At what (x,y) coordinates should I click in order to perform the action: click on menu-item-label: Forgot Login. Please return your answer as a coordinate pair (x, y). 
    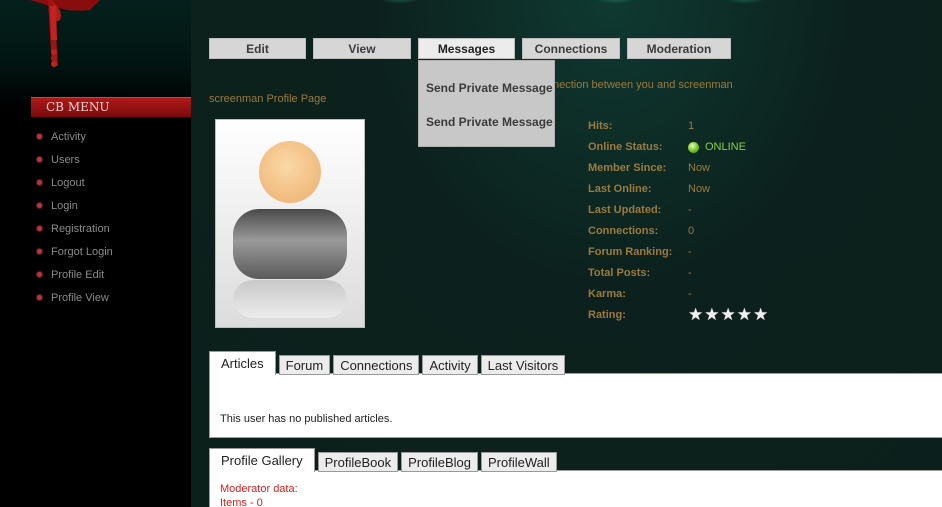
    Looking at the image, I should click on (82, 251).